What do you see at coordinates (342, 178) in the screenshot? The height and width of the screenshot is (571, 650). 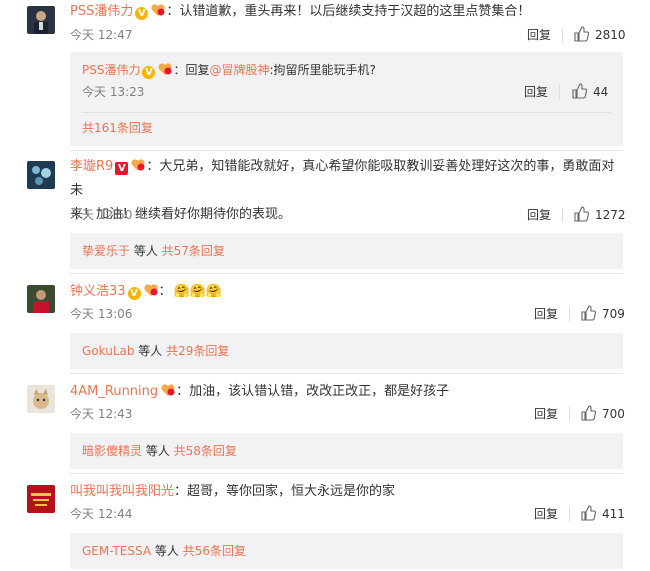 I see `comment-text: ：大兄弟，知错能改就好，真心希望你能吸取教训妥善处理好这次的事，勇敢面对未` at bounding box center [342, 178].